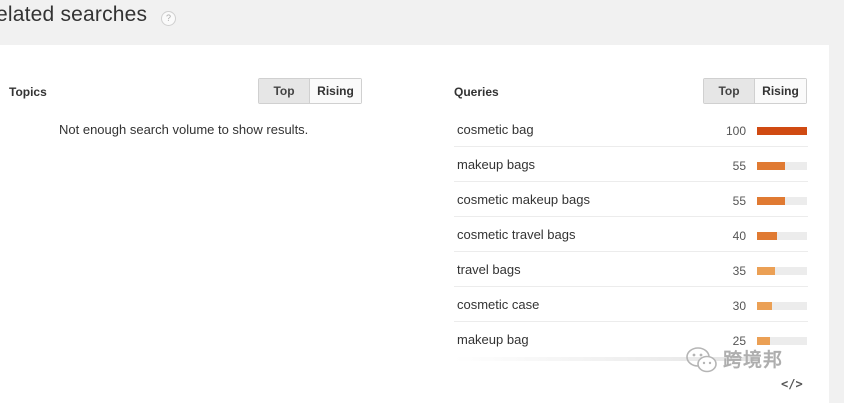 The width and height of the screenshot is (844, 403). Describe the element at coordinates (792, 384) in the screenshot. I see `embed-code-icon: </>` at that location.